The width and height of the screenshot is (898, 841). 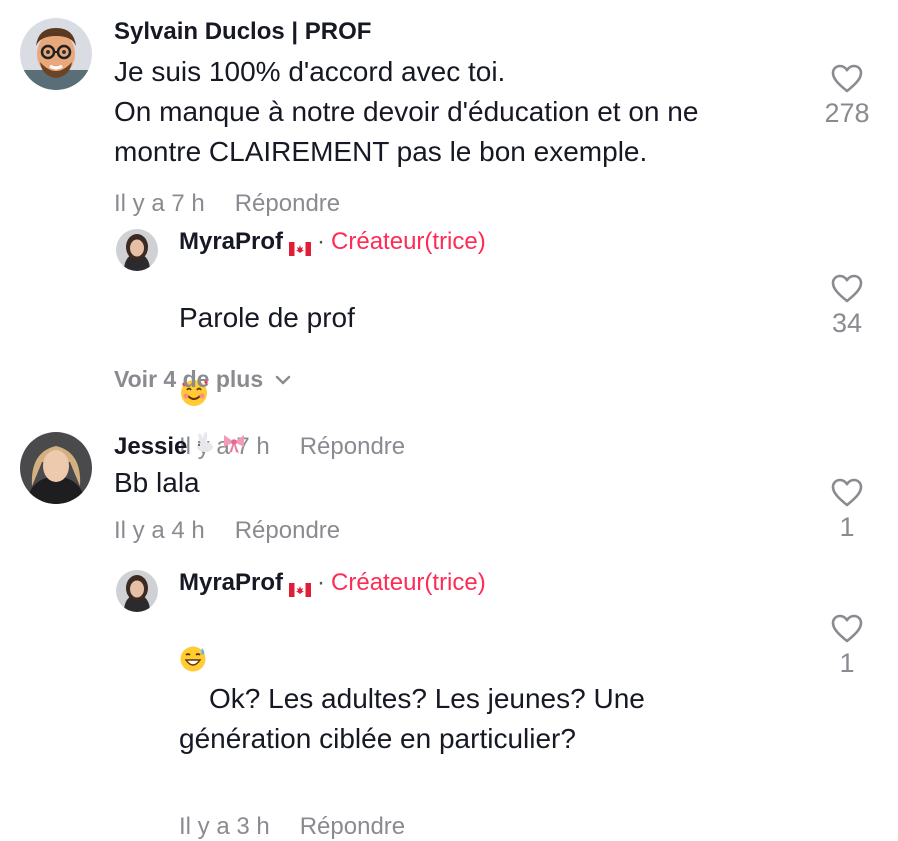 What do you see at coordinates (150, 447) in the screenshot?
I see `username-text: Jessie` at bounding box center [150, 447].